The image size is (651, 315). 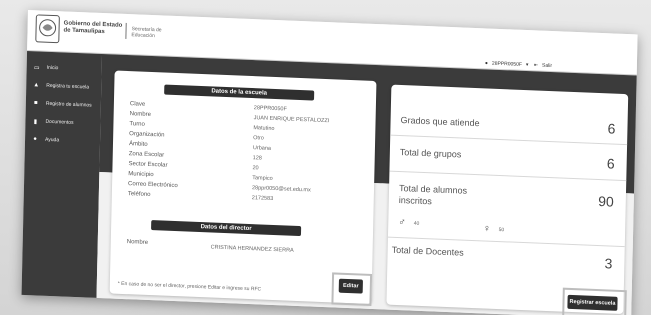 I want to click on logout-link: Salir, so click(x=547, y=66).